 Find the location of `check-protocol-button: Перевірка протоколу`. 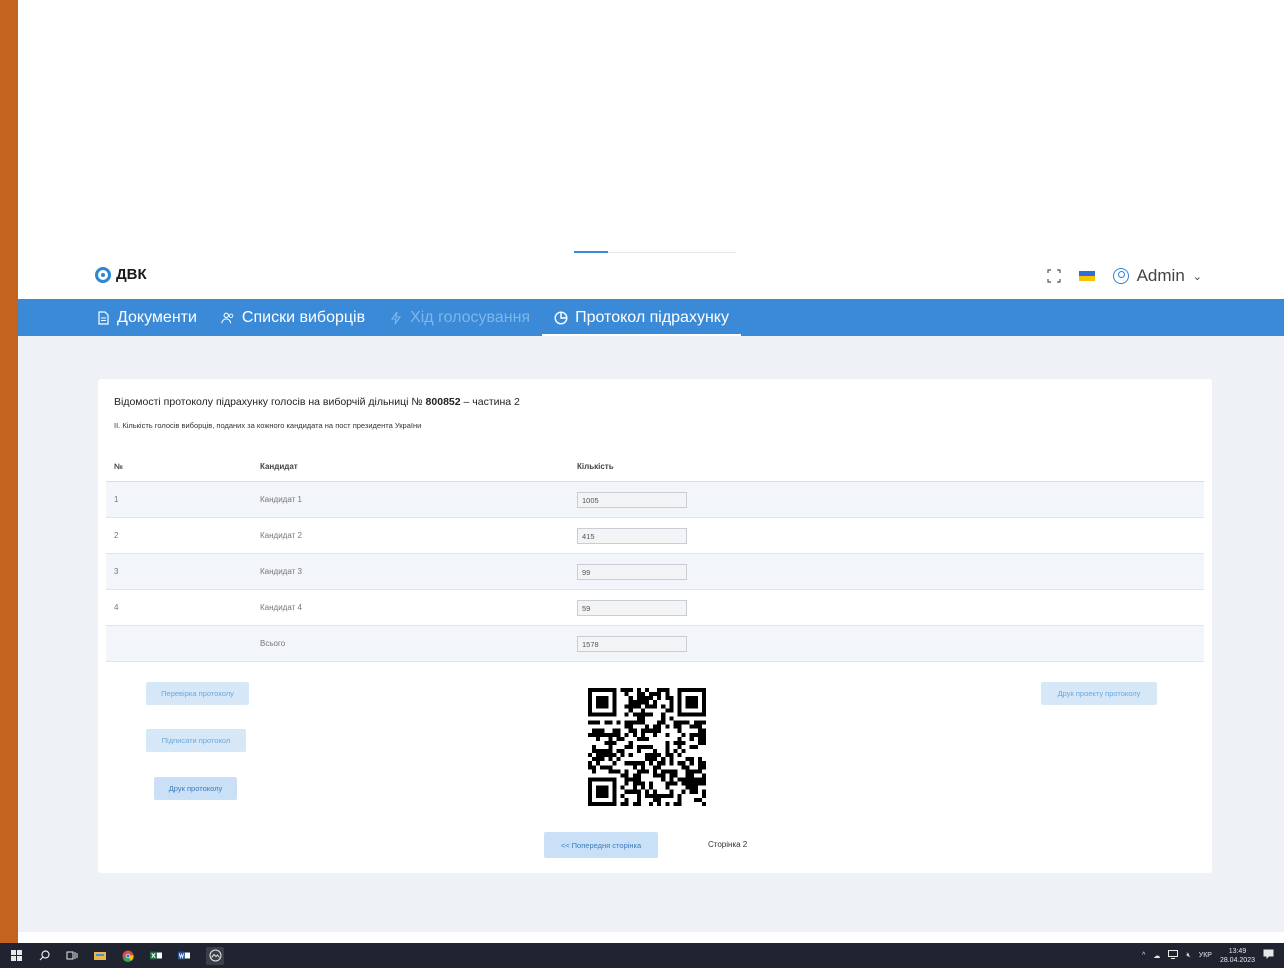

check-protocol-button: Перевірка протоколу is located at coordinates (197, 693).